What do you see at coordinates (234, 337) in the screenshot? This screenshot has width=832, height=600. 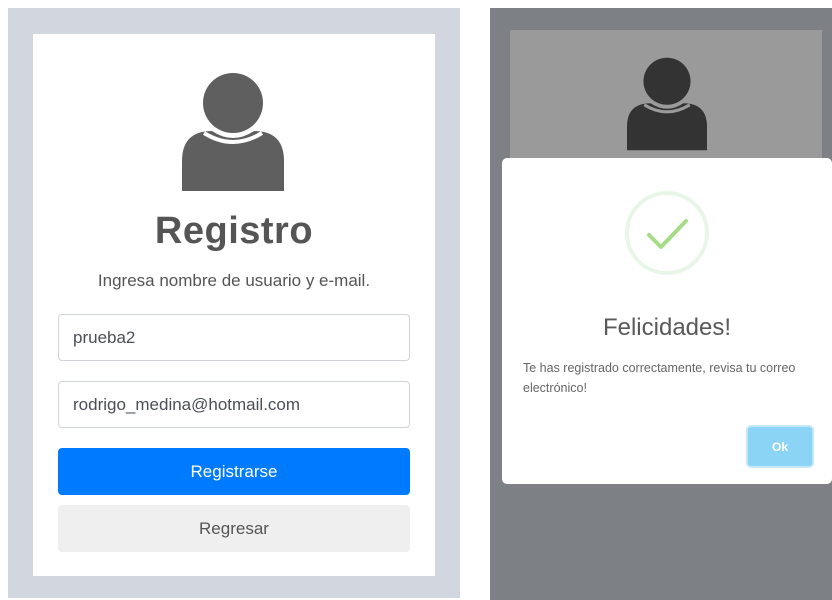 I see `username-input` at bounding box center [234, 337].